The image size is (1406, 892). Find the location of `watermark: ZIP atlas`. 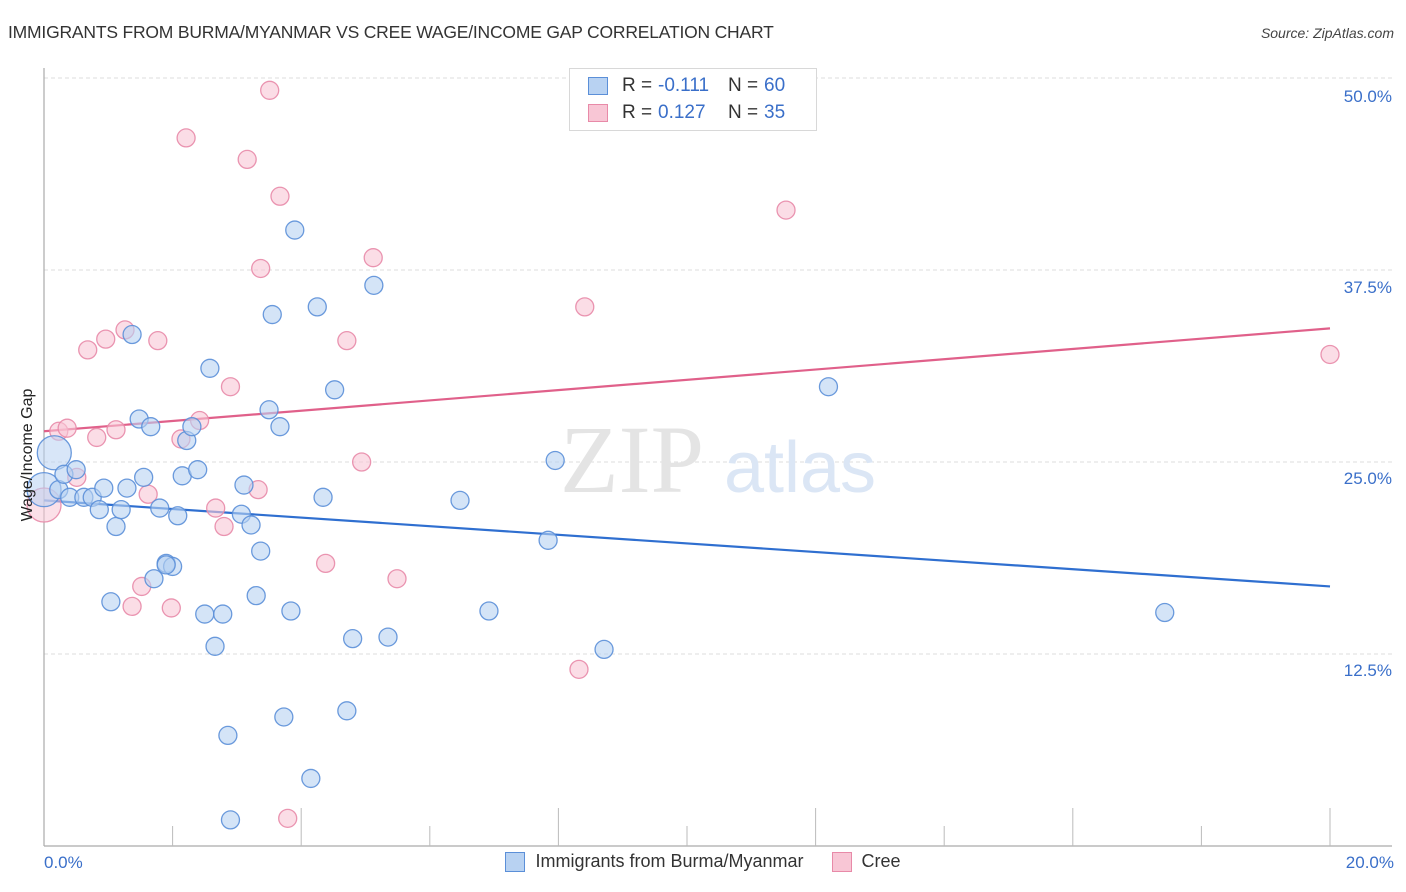

watermark: ZIP atlas is located at coordinates (718, 459).